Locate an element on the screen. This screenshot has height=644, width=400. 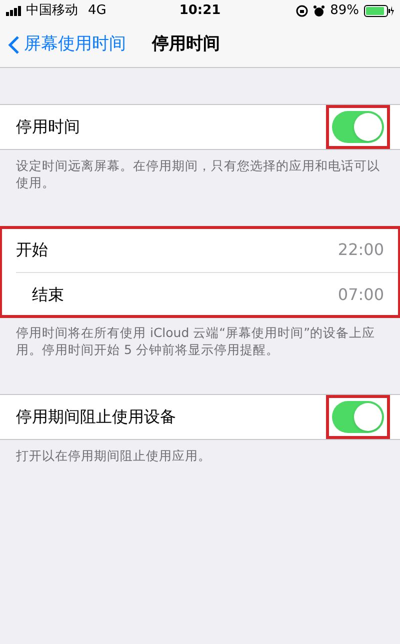
battery-charging-icon is located at coordinates (379, 11).